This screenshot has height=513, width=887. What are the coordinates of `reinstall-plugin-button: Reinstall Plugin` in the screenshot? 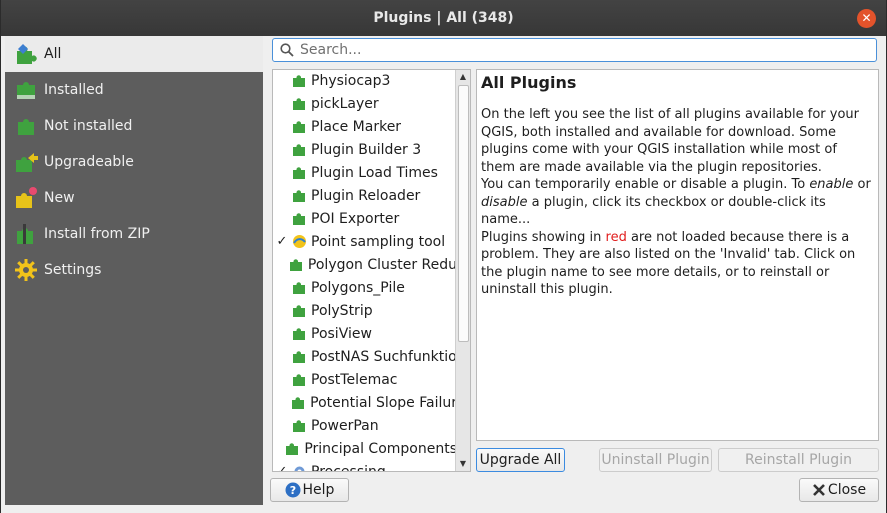 It's located at (798, 460).